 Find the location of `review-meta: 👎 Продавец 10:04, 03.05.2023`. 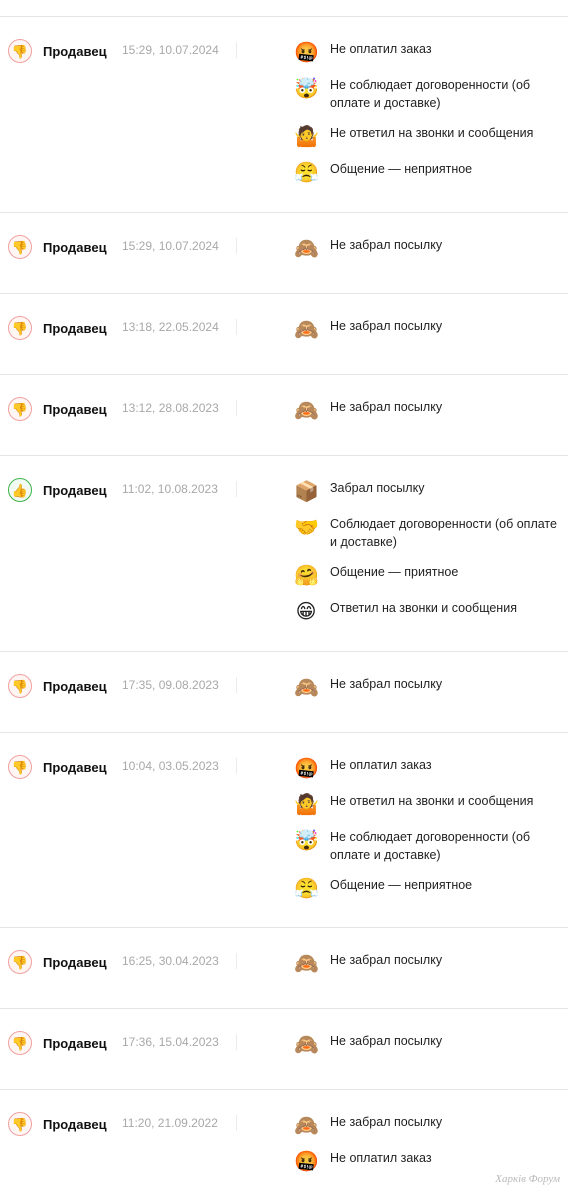

review-meta: 👎 Продавец 10:04, 03.05.2023 is located at coordinates (122, 767).